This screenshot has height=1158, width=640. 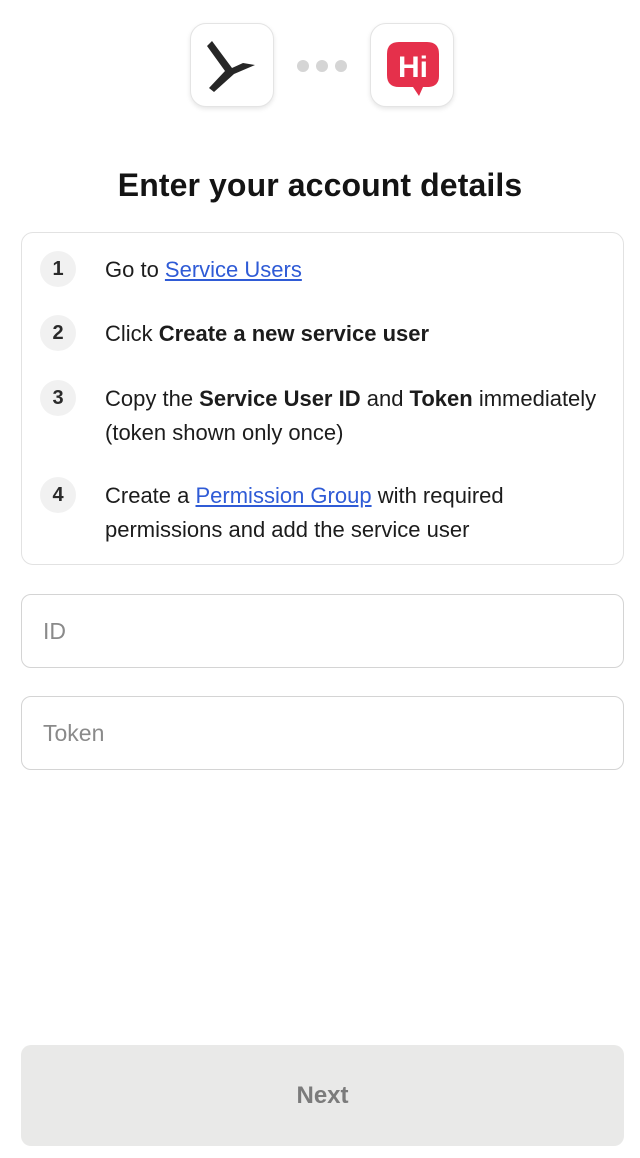 What do you see at coordinates (152, 398) in the screenshot?
I see `step-text-part: Copy the` at bounding box center [152, 398].